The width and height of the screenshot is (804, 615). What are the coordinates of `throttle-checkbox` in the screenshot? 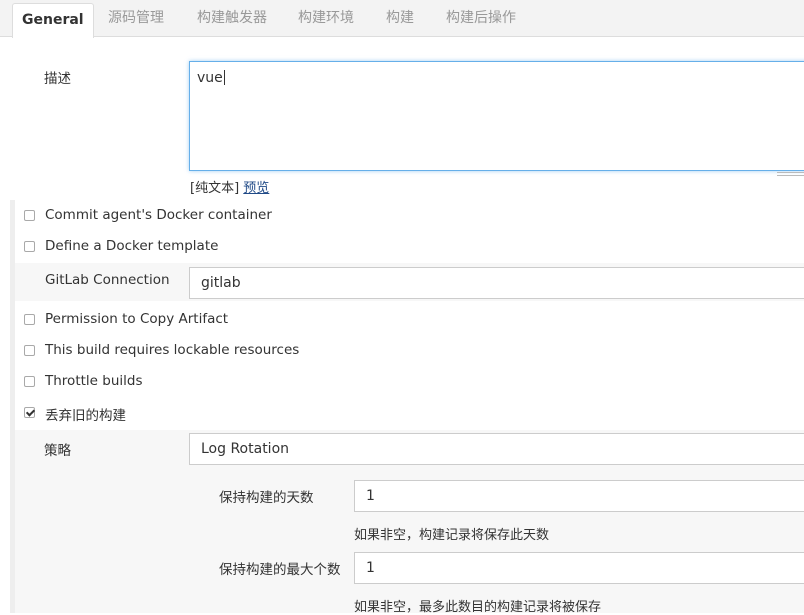 It's located at (29, 381).